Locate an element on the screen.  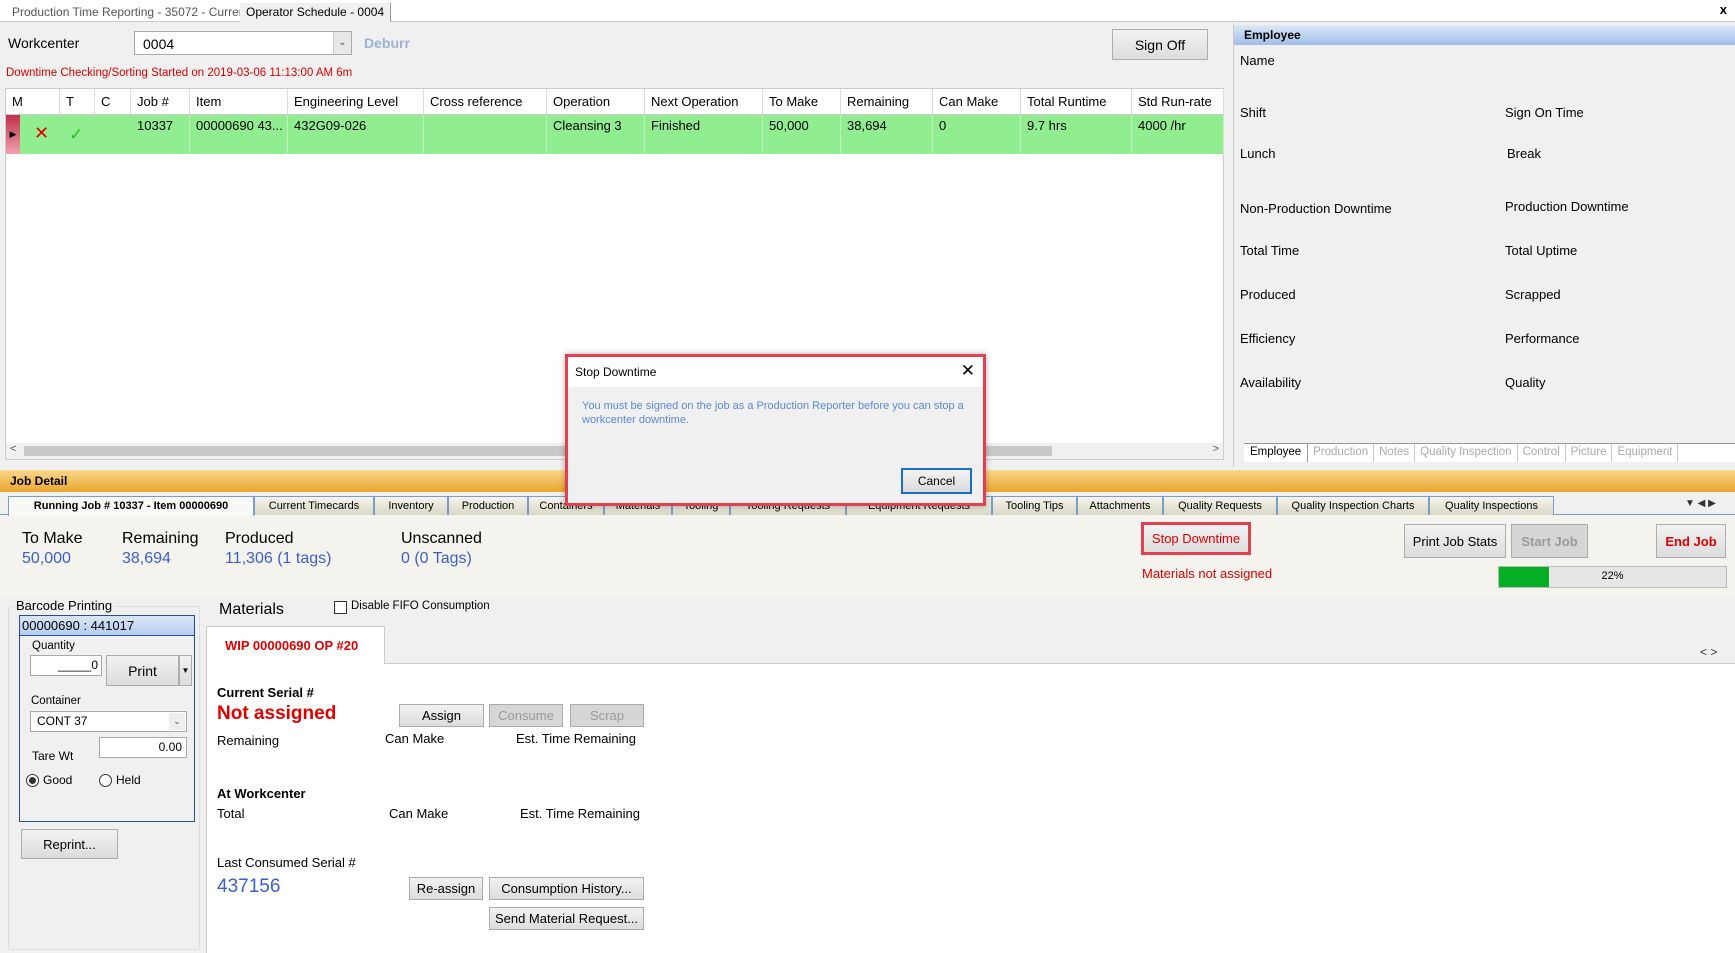
tab-inventory: Inventory is located at coordinates (411, 505).